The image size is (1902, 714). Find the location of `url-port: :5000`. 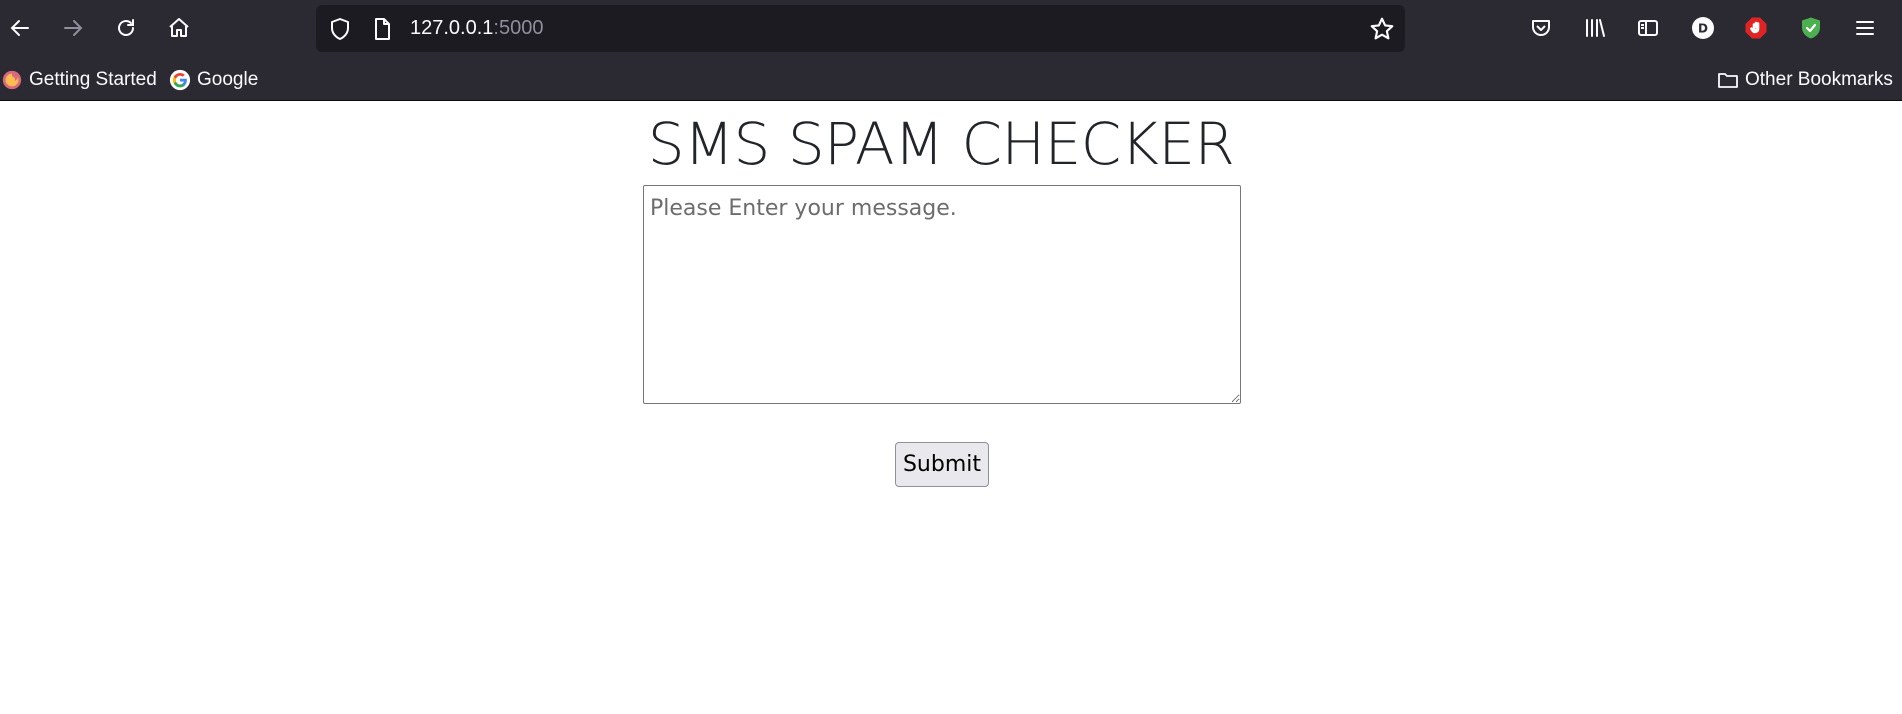

url-port: :5000 is located at coordinates (518, 28).